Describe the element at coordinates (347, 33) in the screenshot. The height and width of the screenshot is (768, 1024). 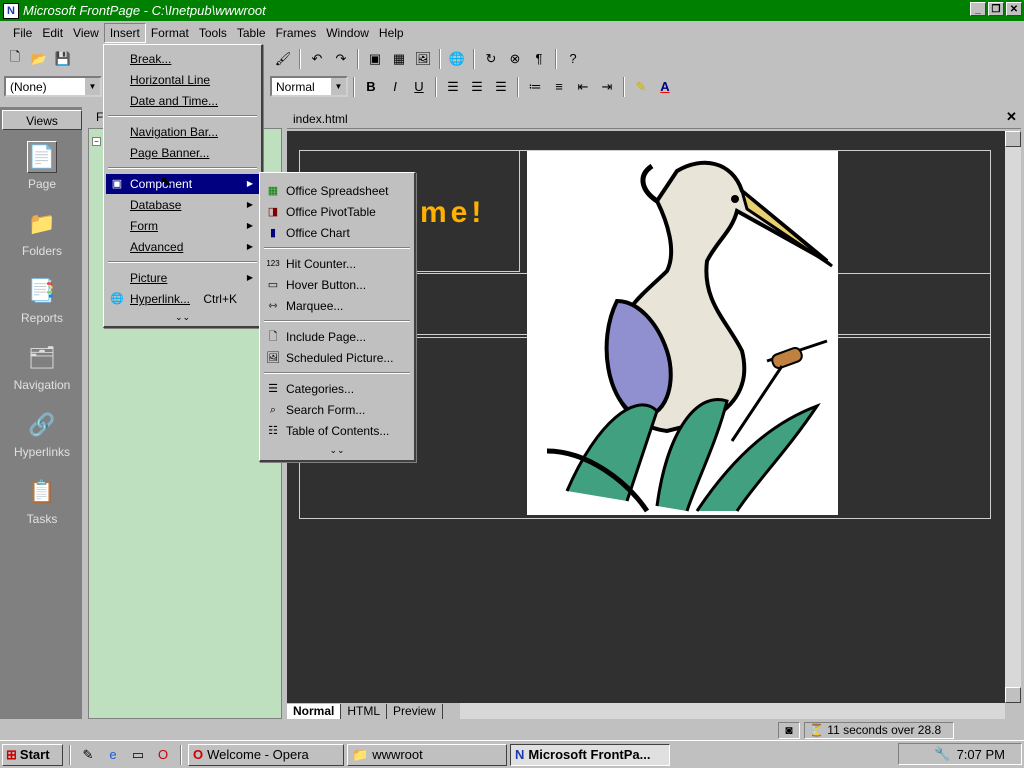
I see `menu-window: Window` at that location.